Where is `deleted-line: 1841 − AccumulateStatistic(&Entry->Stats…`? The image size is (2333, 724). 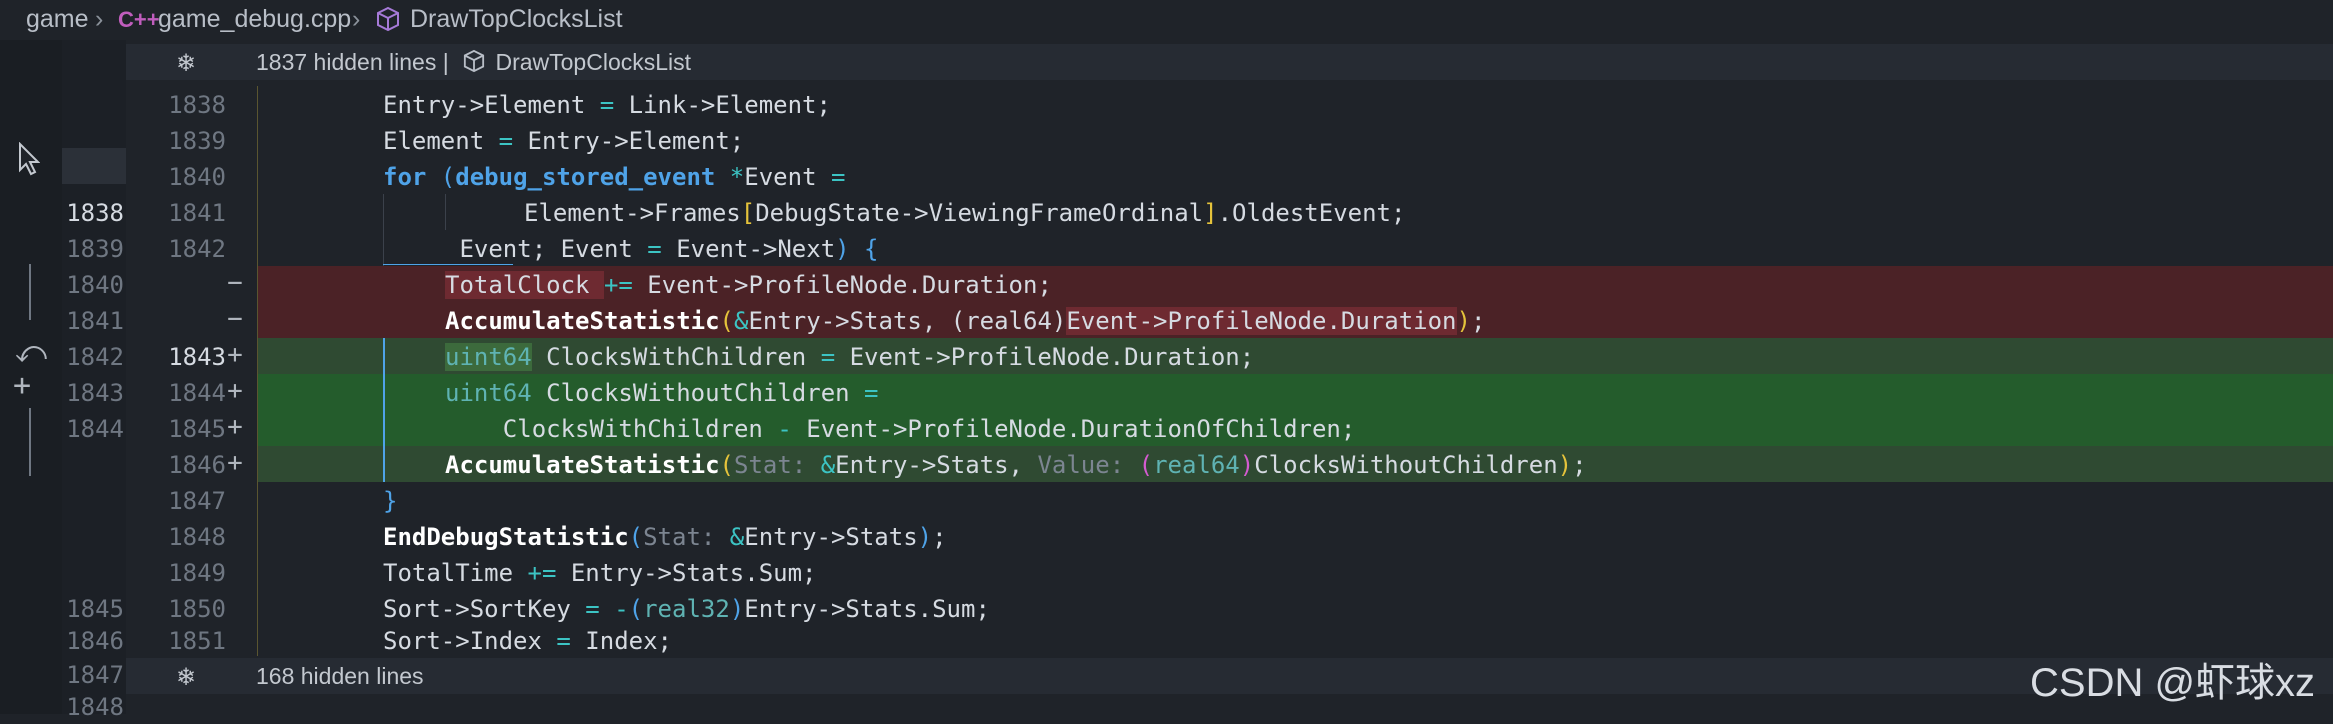 deleted-line: 1841 − AccumulateStatistic(&Entry->Stats… is located at coordinates (1166, 320).